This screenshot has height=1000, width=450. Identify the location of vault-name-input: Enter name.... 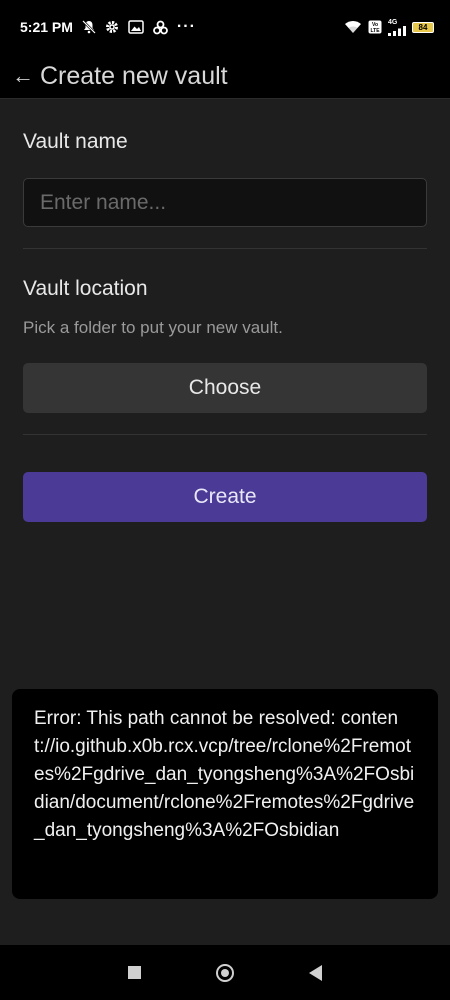
(225, 202).